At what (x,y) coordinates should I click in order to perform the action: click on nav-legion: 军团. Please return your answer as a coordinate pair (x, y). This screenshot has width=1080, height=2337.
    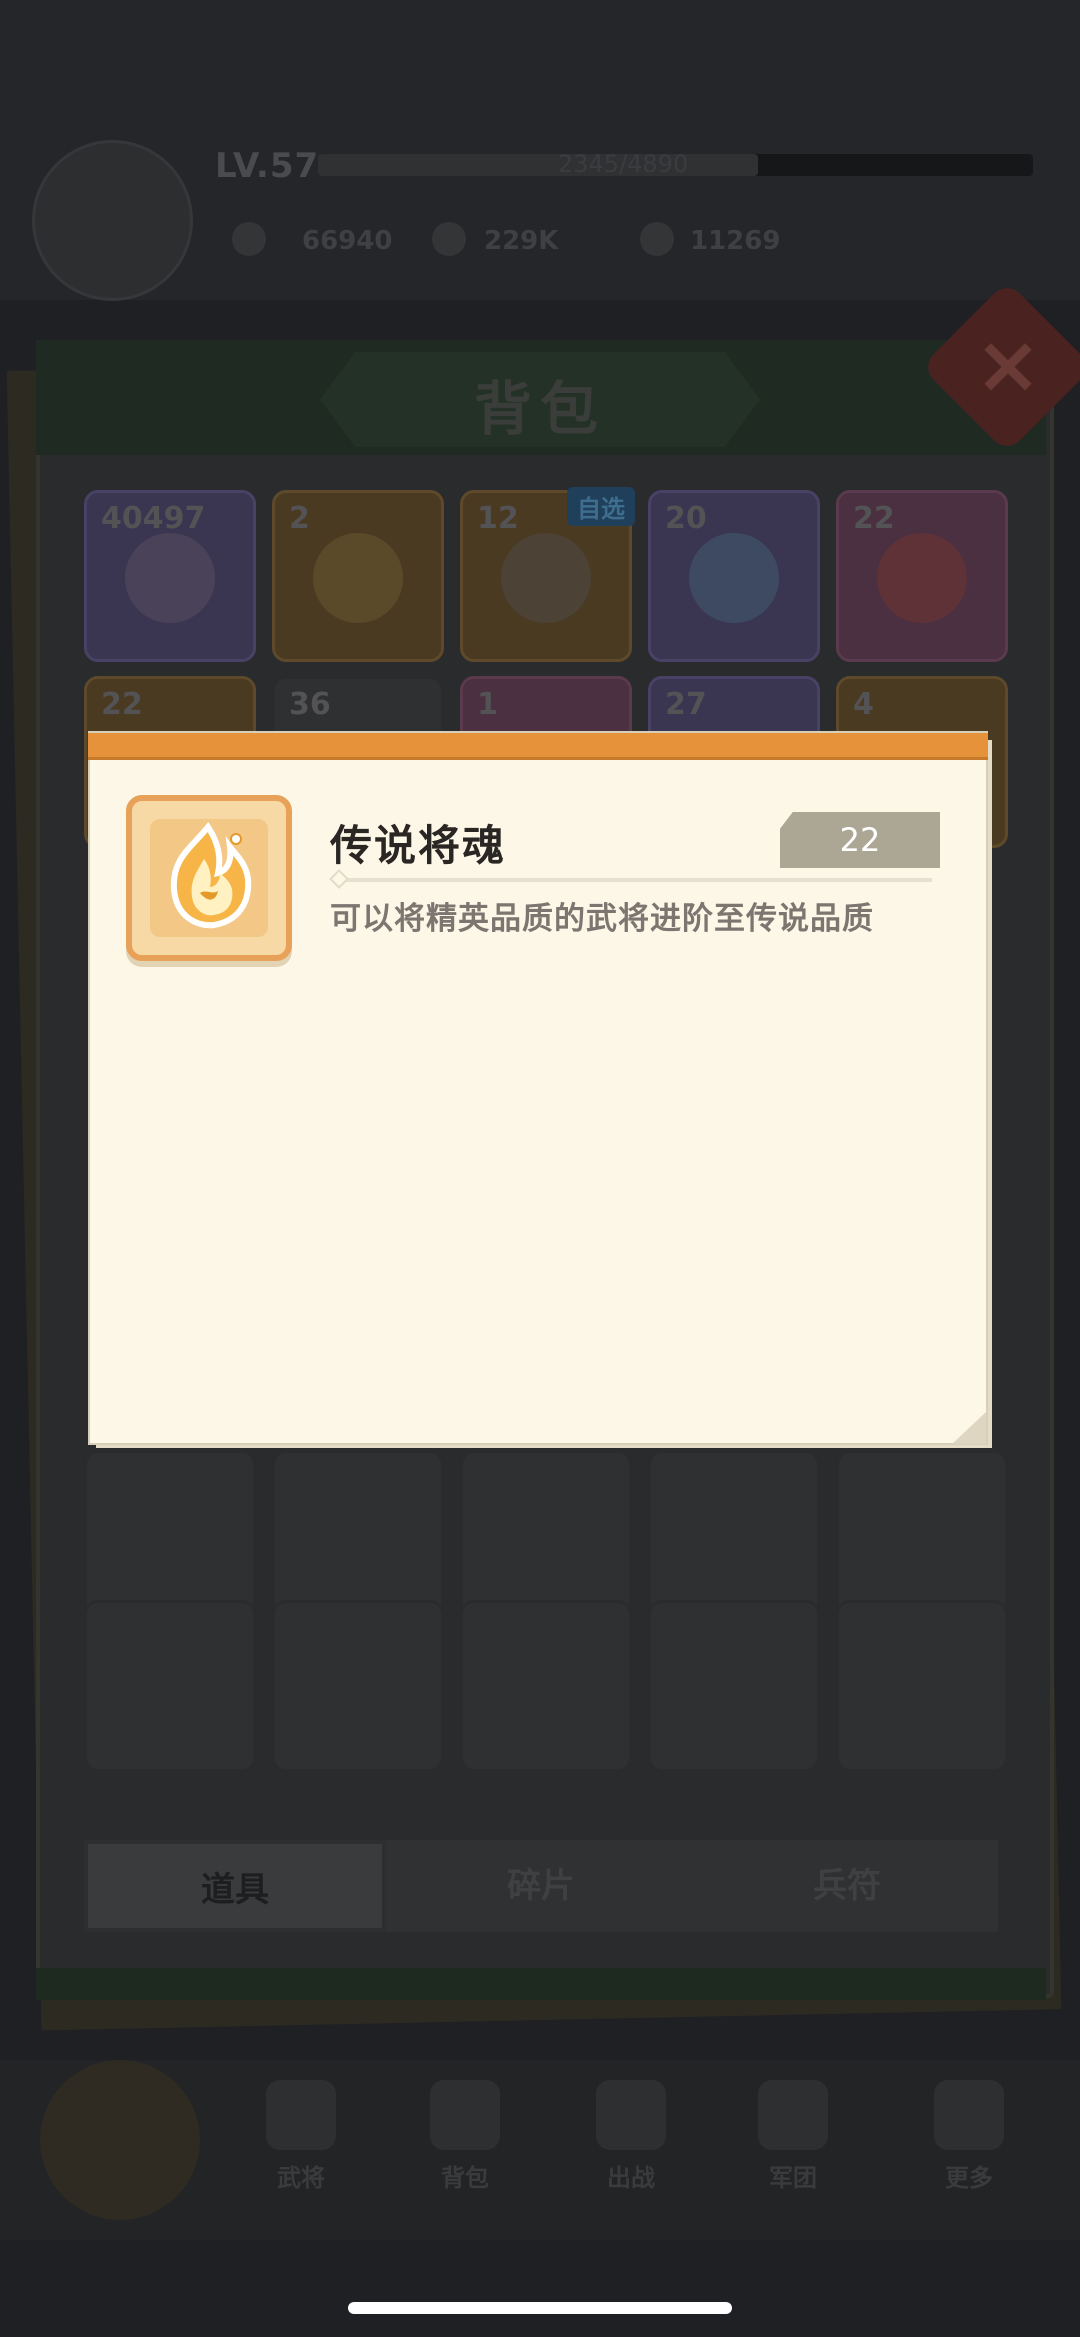
    Looking at the image, I should click on (793, 2136).